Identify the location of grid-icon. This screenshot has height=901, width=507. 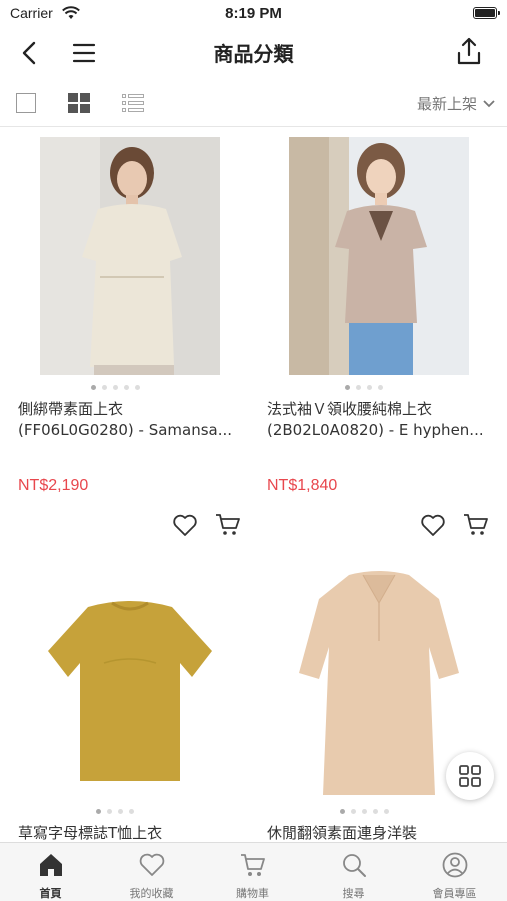
(470, 776).